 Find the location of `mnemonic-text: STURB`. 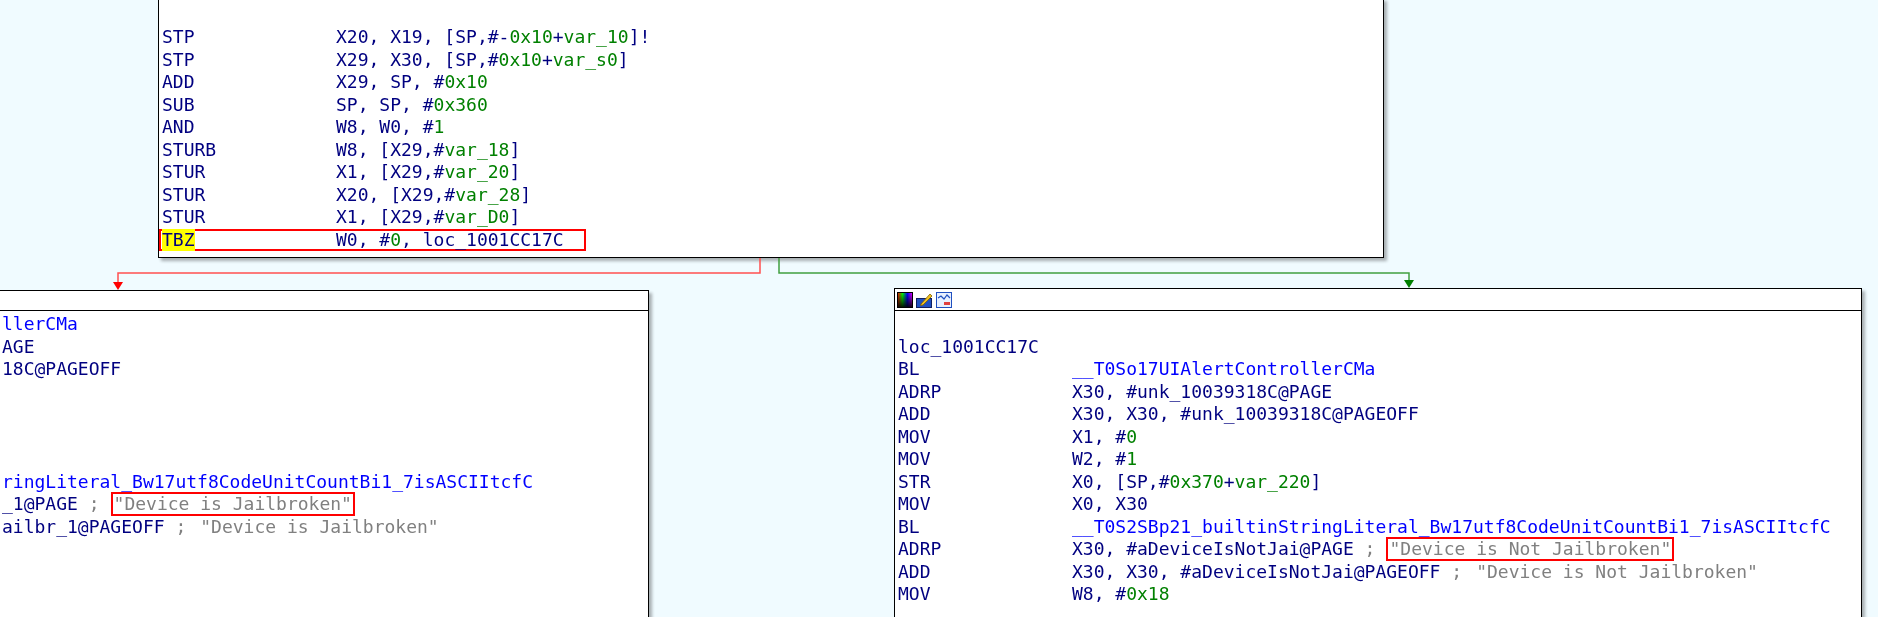

mnemonic-text: STURB is located at coordinates (189, 149).